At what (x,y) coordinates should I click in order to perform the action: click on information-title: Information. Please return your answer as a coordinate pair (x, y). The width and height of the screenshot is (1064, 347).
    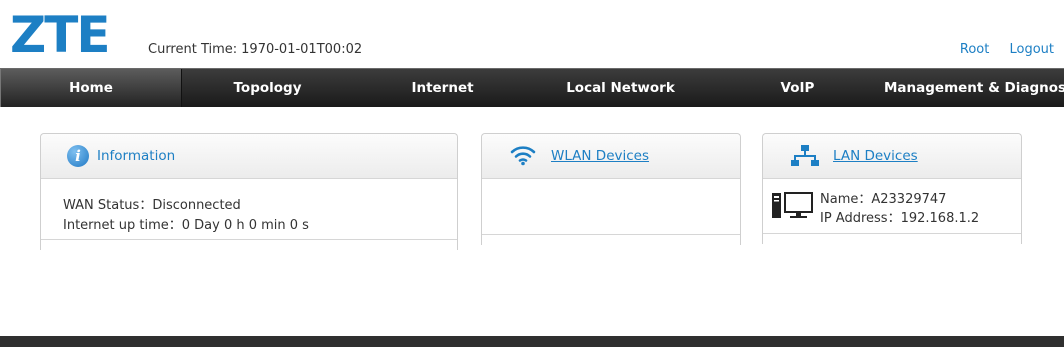
    Looking at the image, I should click on (136, 156).